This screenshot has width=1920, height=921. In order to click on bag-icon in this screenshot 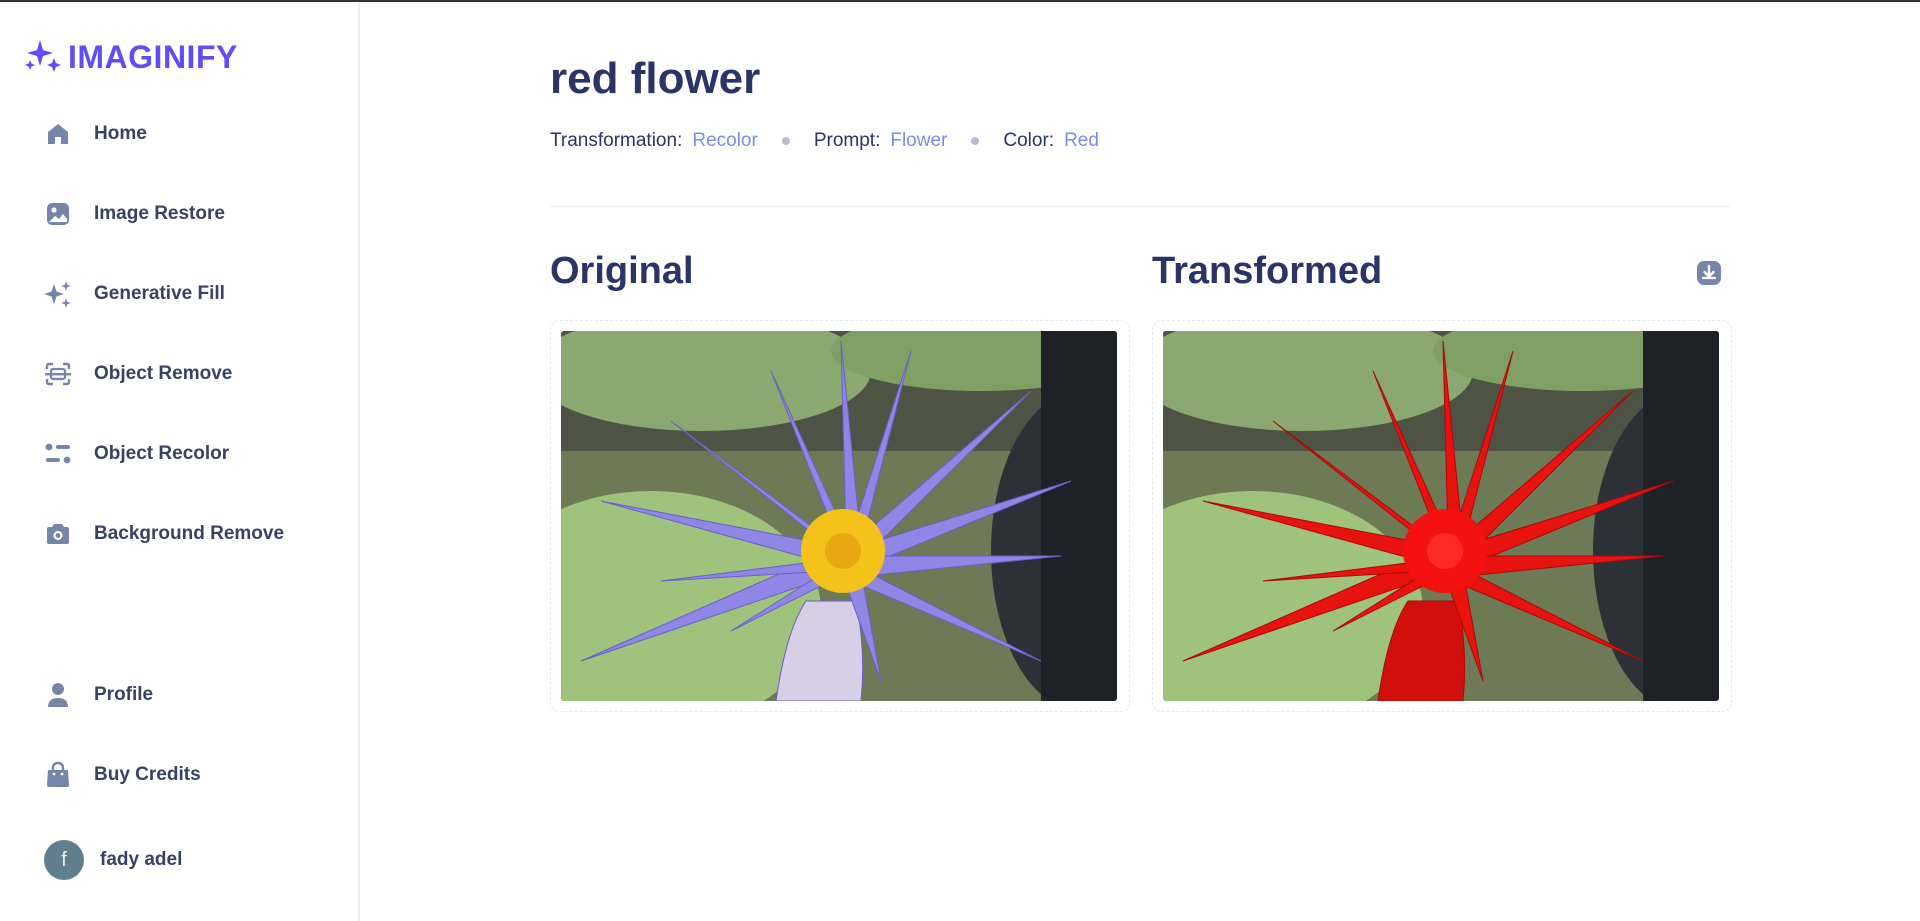, I will do `click(58, 775)`.